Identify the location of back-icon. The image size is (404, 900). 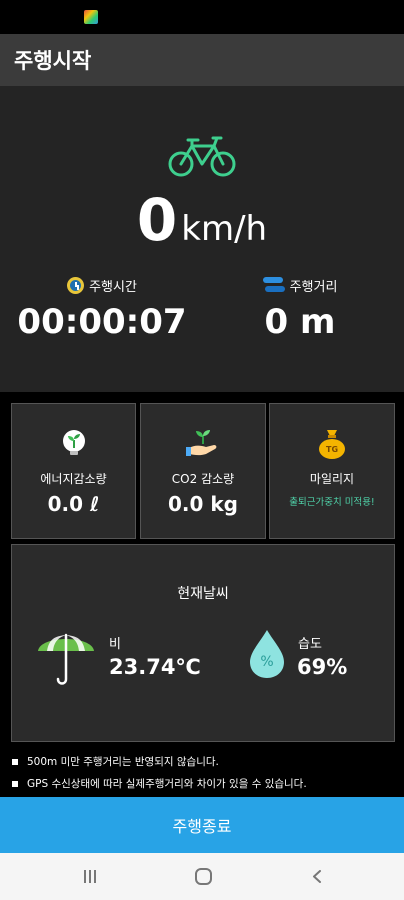
(317, 876).